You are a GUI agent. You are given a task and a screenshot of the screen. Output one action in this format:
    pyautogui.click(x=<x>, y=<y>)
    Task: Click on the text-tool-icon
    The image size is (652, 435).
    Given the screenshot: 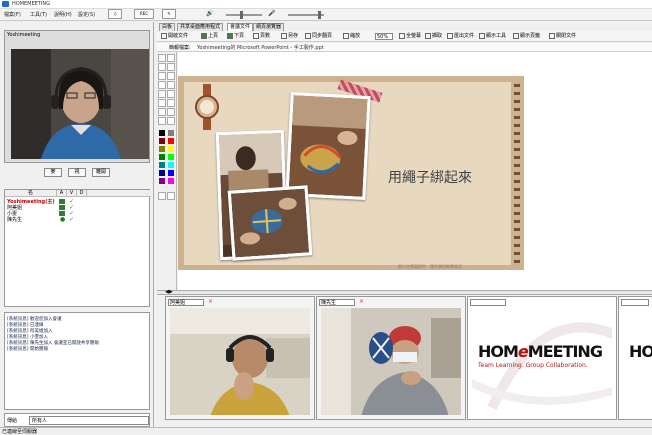 What is the action you would take?
    pyautogui.click(x=162, y=67)
    